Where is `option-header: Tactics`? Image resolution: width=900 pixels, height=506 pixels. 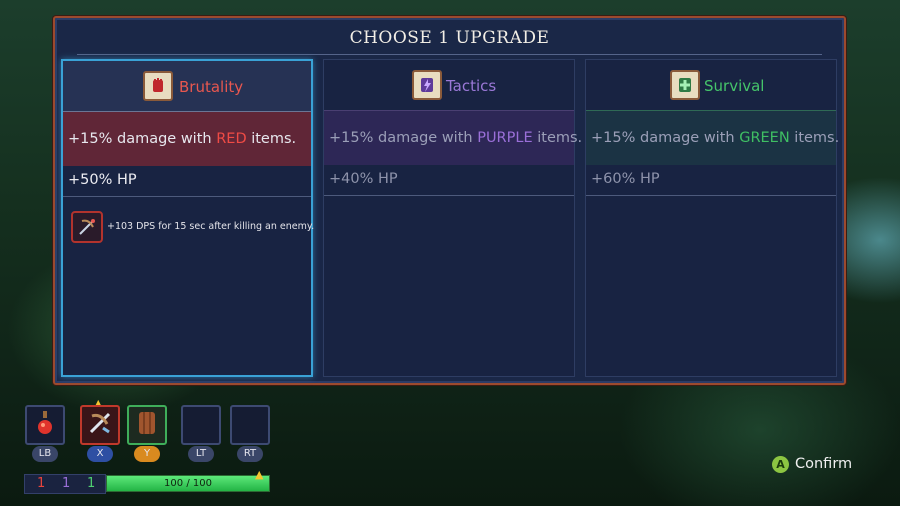
option-header: Tactics is located at coordinates (449, 85).